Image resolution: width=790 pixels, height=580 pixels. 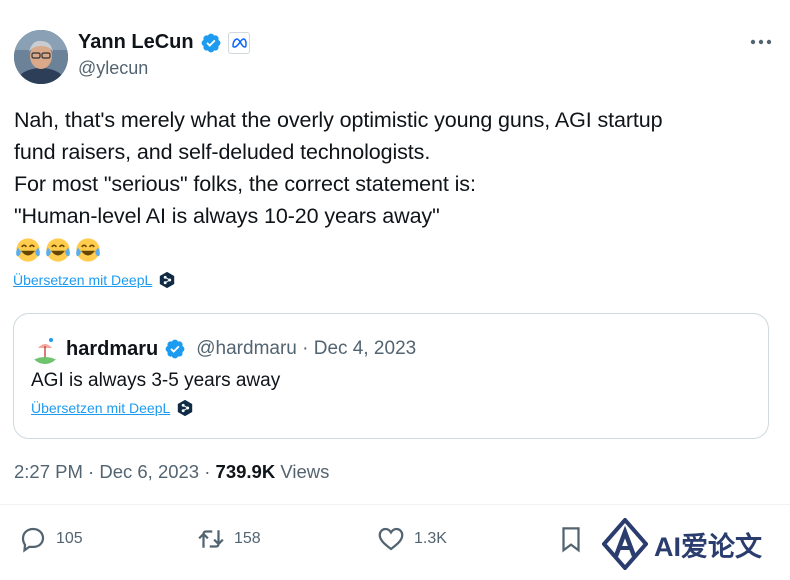 I want to click on repost-count: 158, so click(x=247, y=538).